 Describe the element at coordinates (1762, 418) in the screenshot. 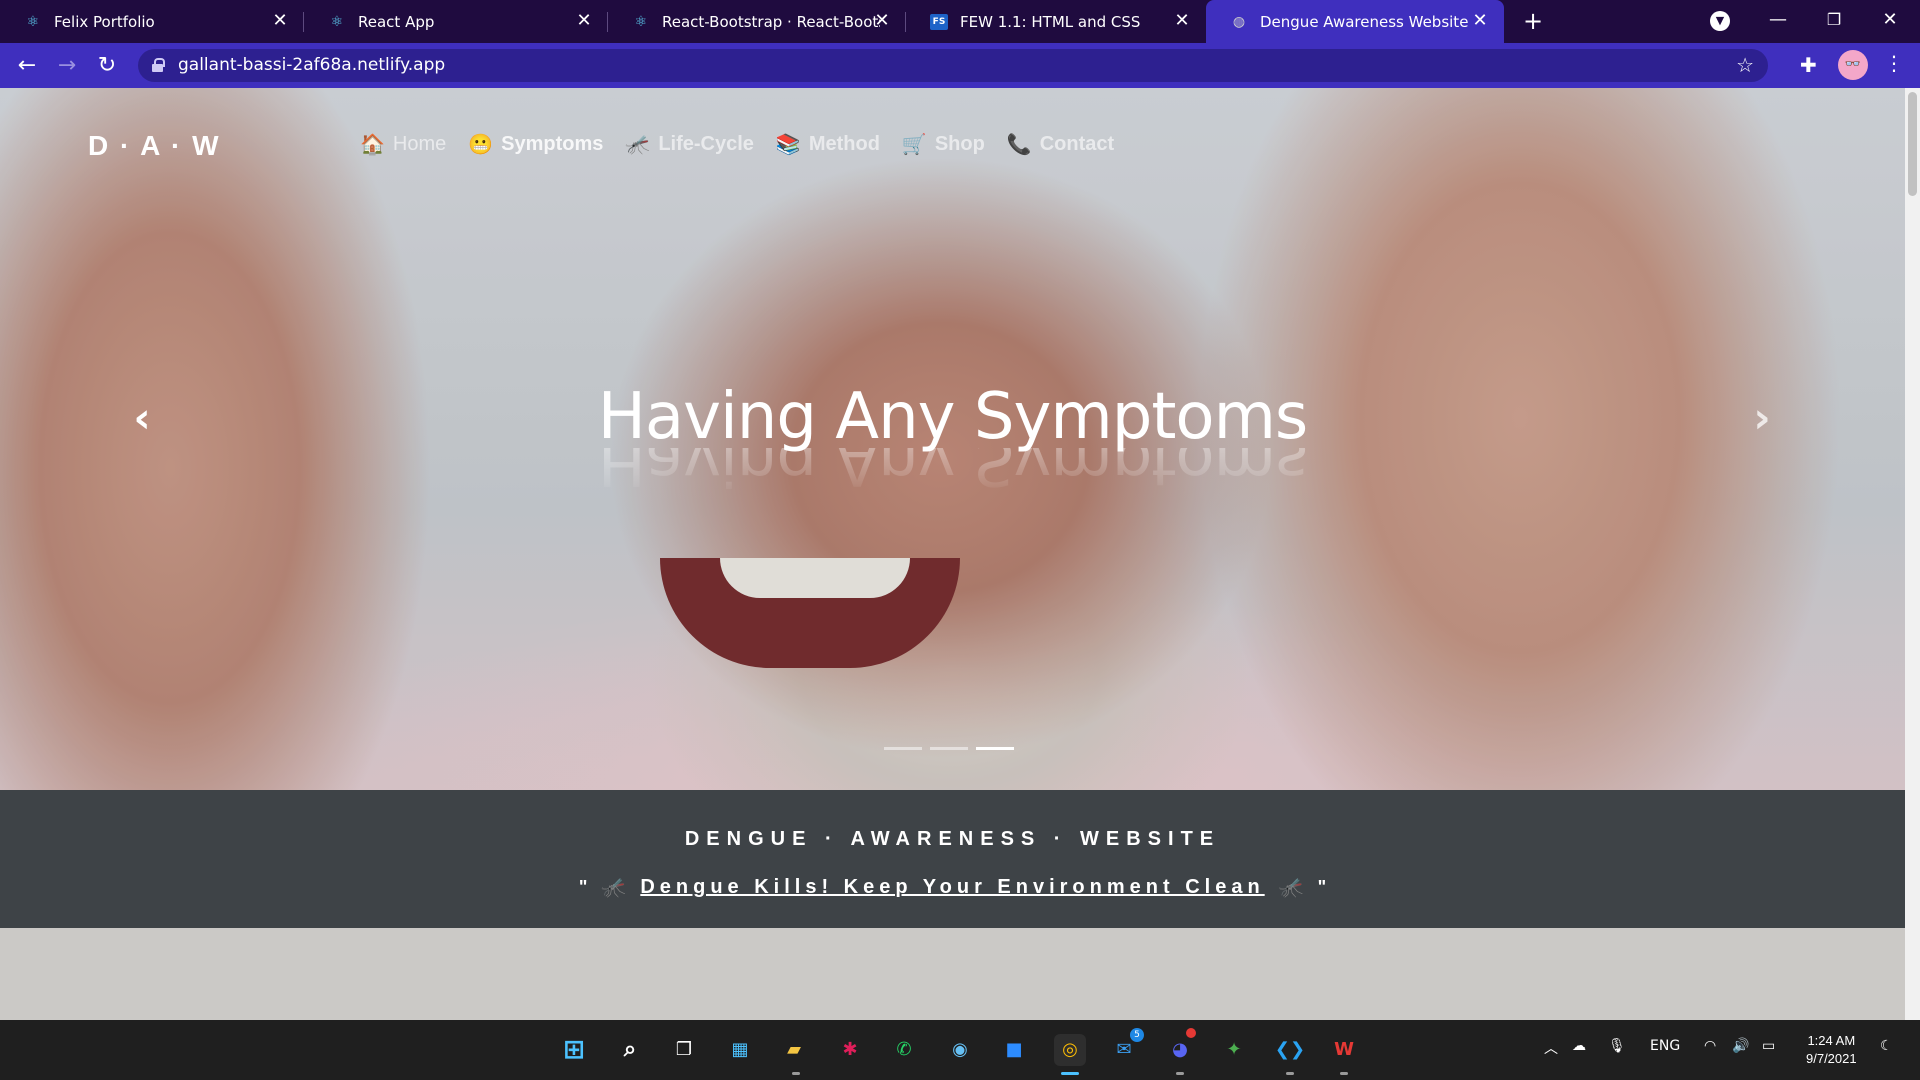

I see `carousel-next-button: ›` at that location.